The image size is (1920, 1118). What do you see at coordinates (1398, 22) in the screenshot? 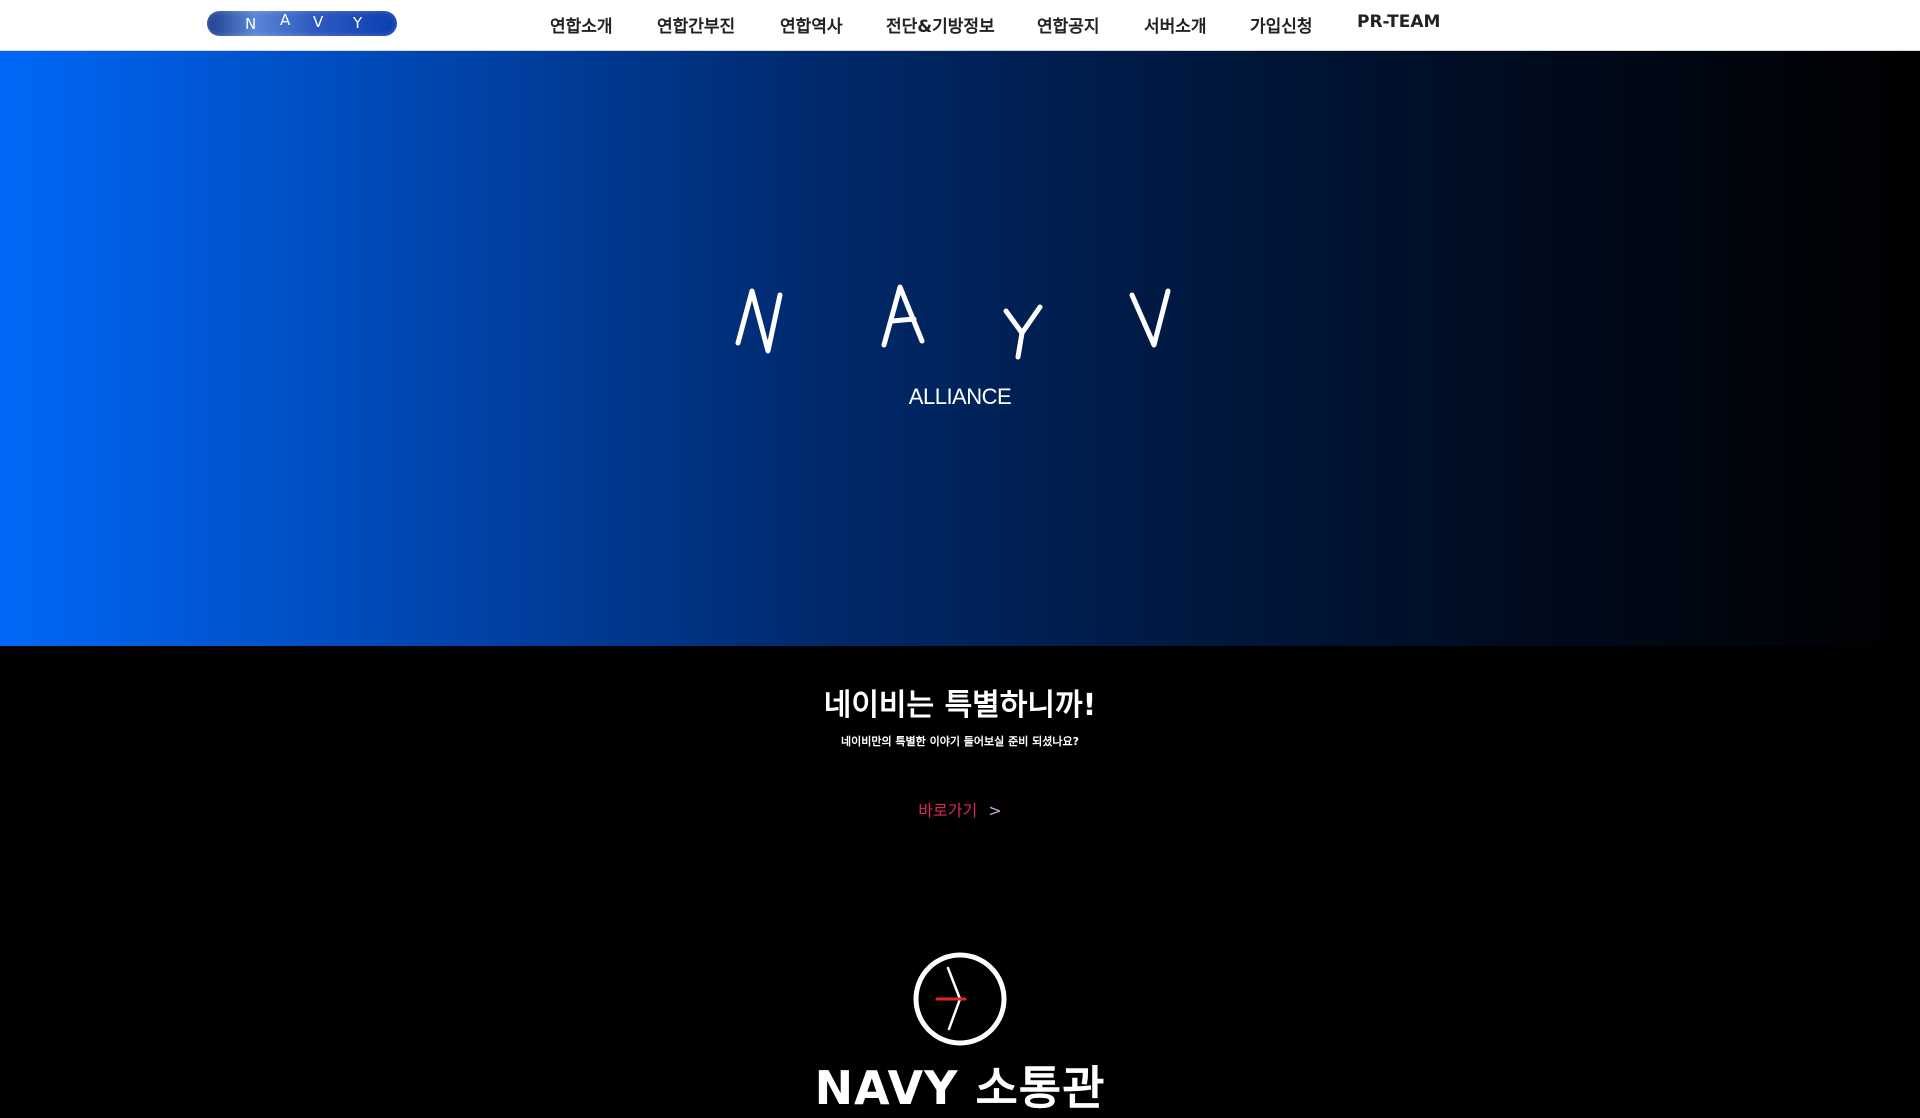
I see `nav-item-pr-team: PR-TEAM` at bounding box center [1398, 22].